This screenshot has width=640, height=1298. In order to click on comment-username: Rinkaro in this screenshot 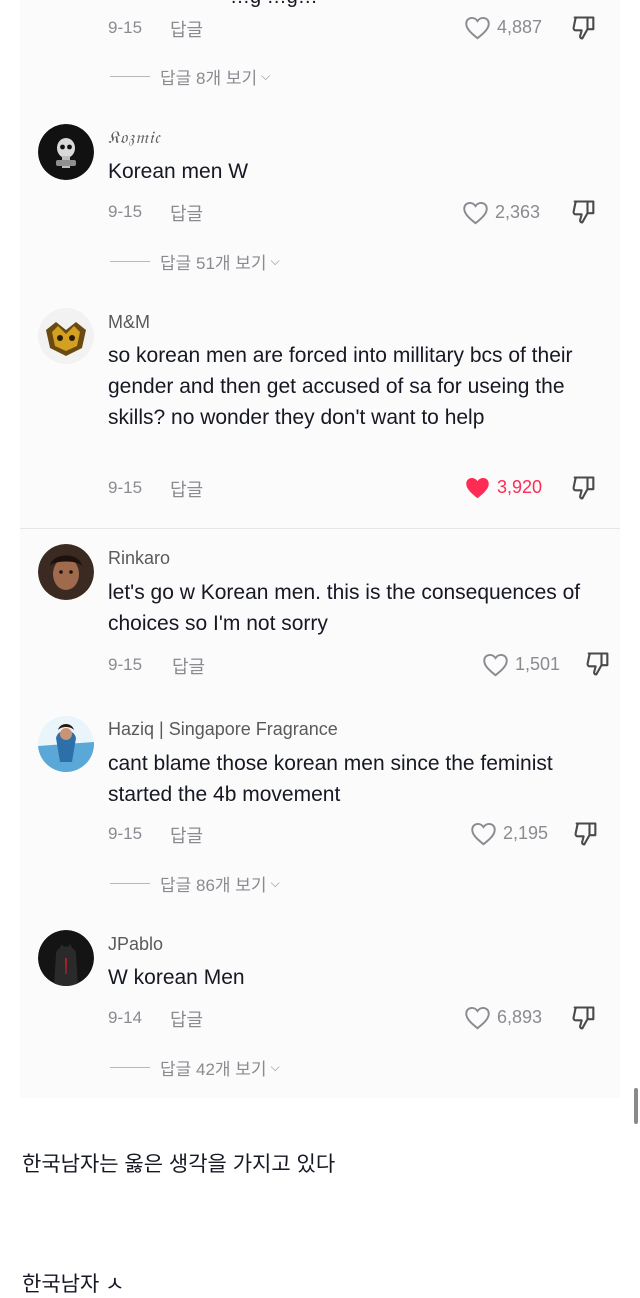, I will do `click(139, 558)`.